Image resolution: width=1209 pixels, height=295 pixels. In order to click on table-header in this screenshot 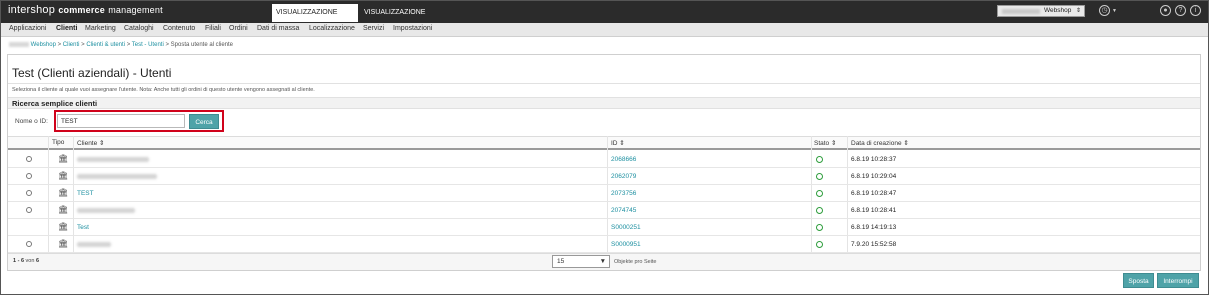, I will do `click(604, 143)`.